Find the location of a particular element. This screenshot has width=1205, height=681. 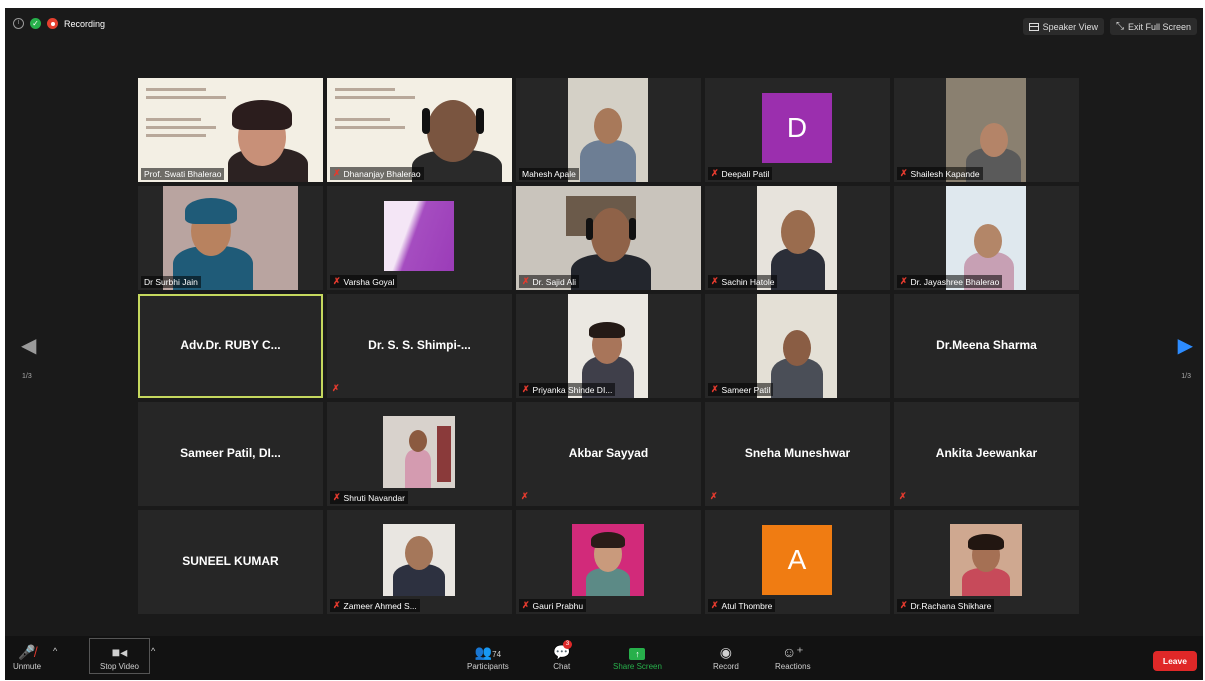

participant-name: ✗ Sameer Patil is located at coordinates (741, 389).